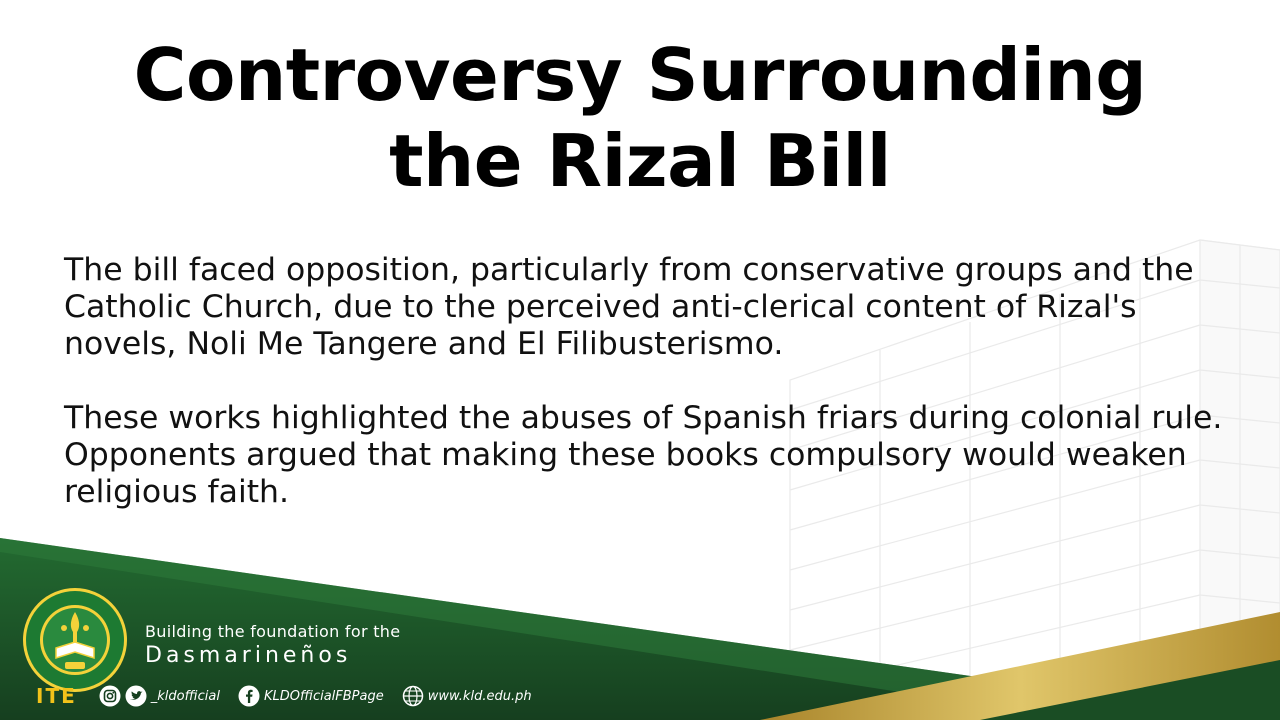 The height and width of the screenshot is (720, 1280). What do you see at coordinates (412, 696) in the screenshot?
I see `globe-icon` at bounding box center [412, 696].